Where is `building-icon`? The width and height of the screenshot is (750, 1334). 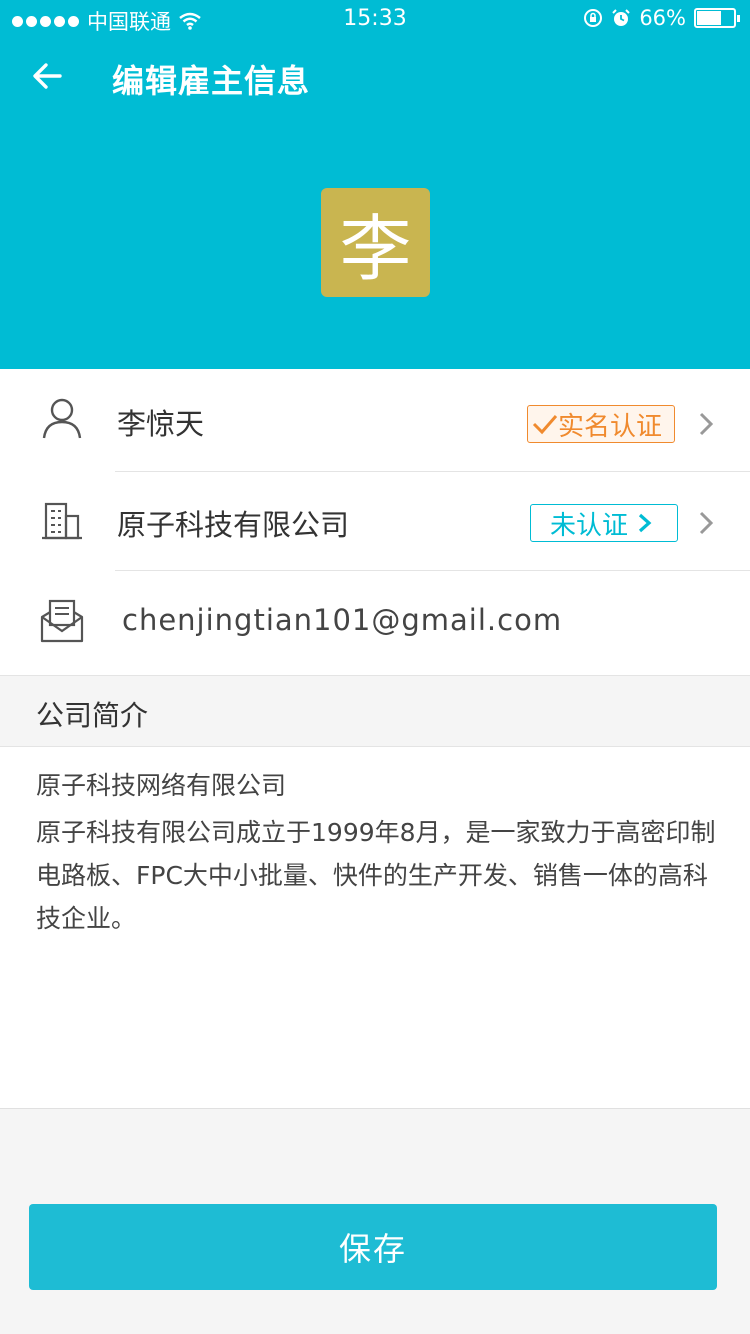
building-icon is located at coordinates (62, 521).